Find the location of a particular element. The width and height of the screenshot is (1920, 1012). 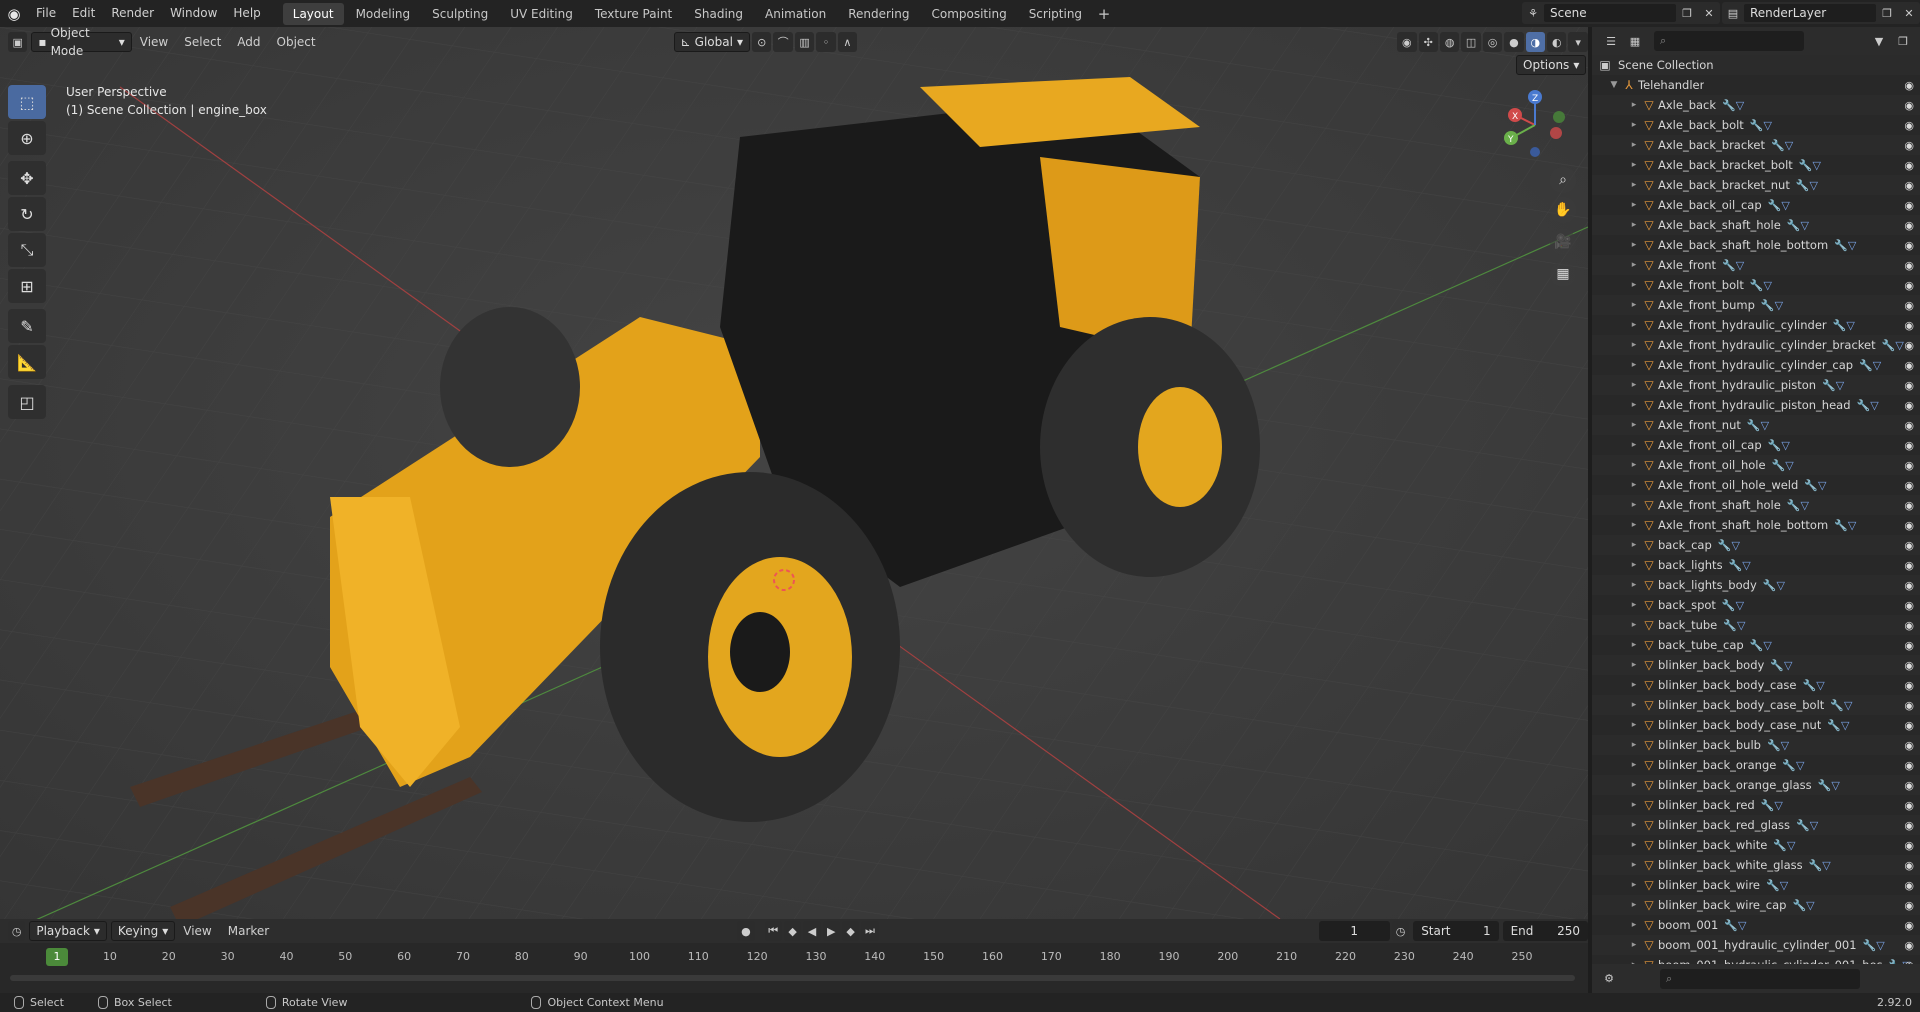

menu-file: File is located at coordinates (46, 13).